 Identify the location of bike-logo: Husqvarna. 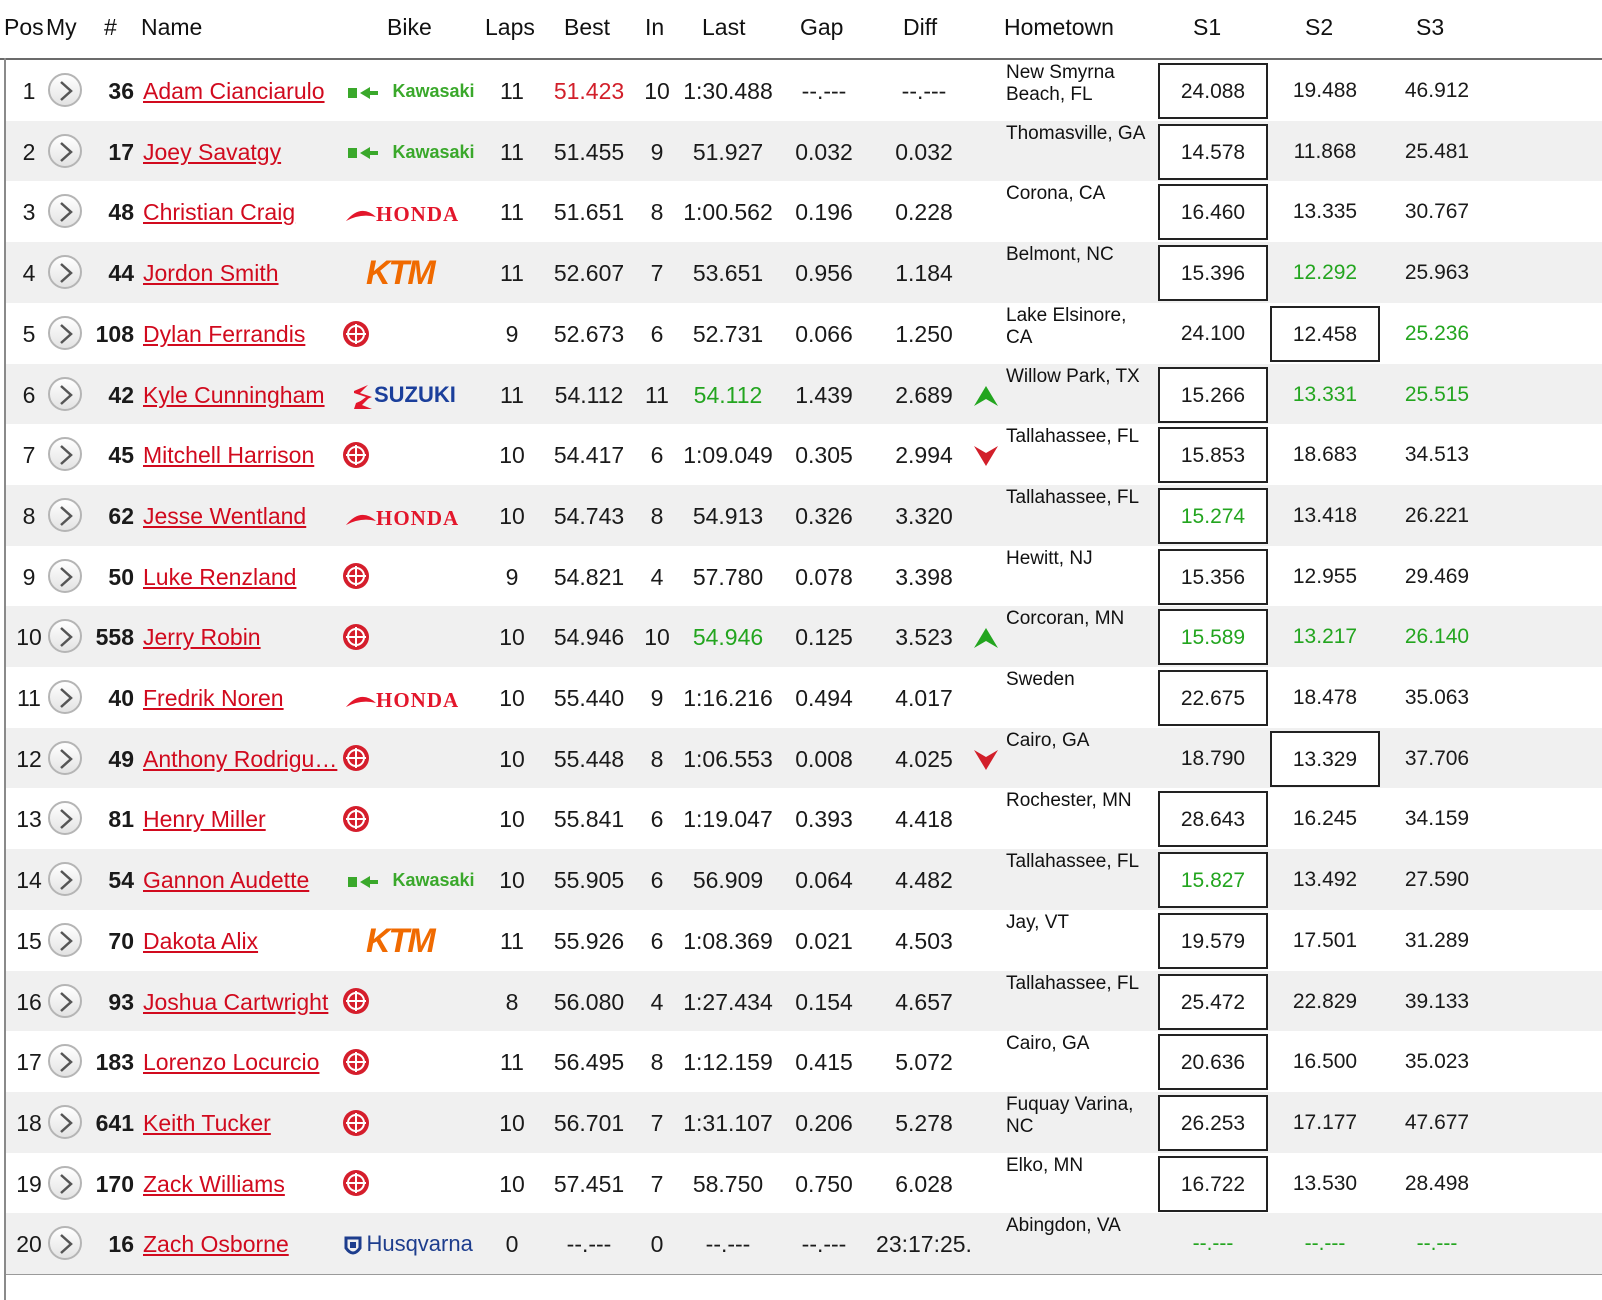
(413, 1244).